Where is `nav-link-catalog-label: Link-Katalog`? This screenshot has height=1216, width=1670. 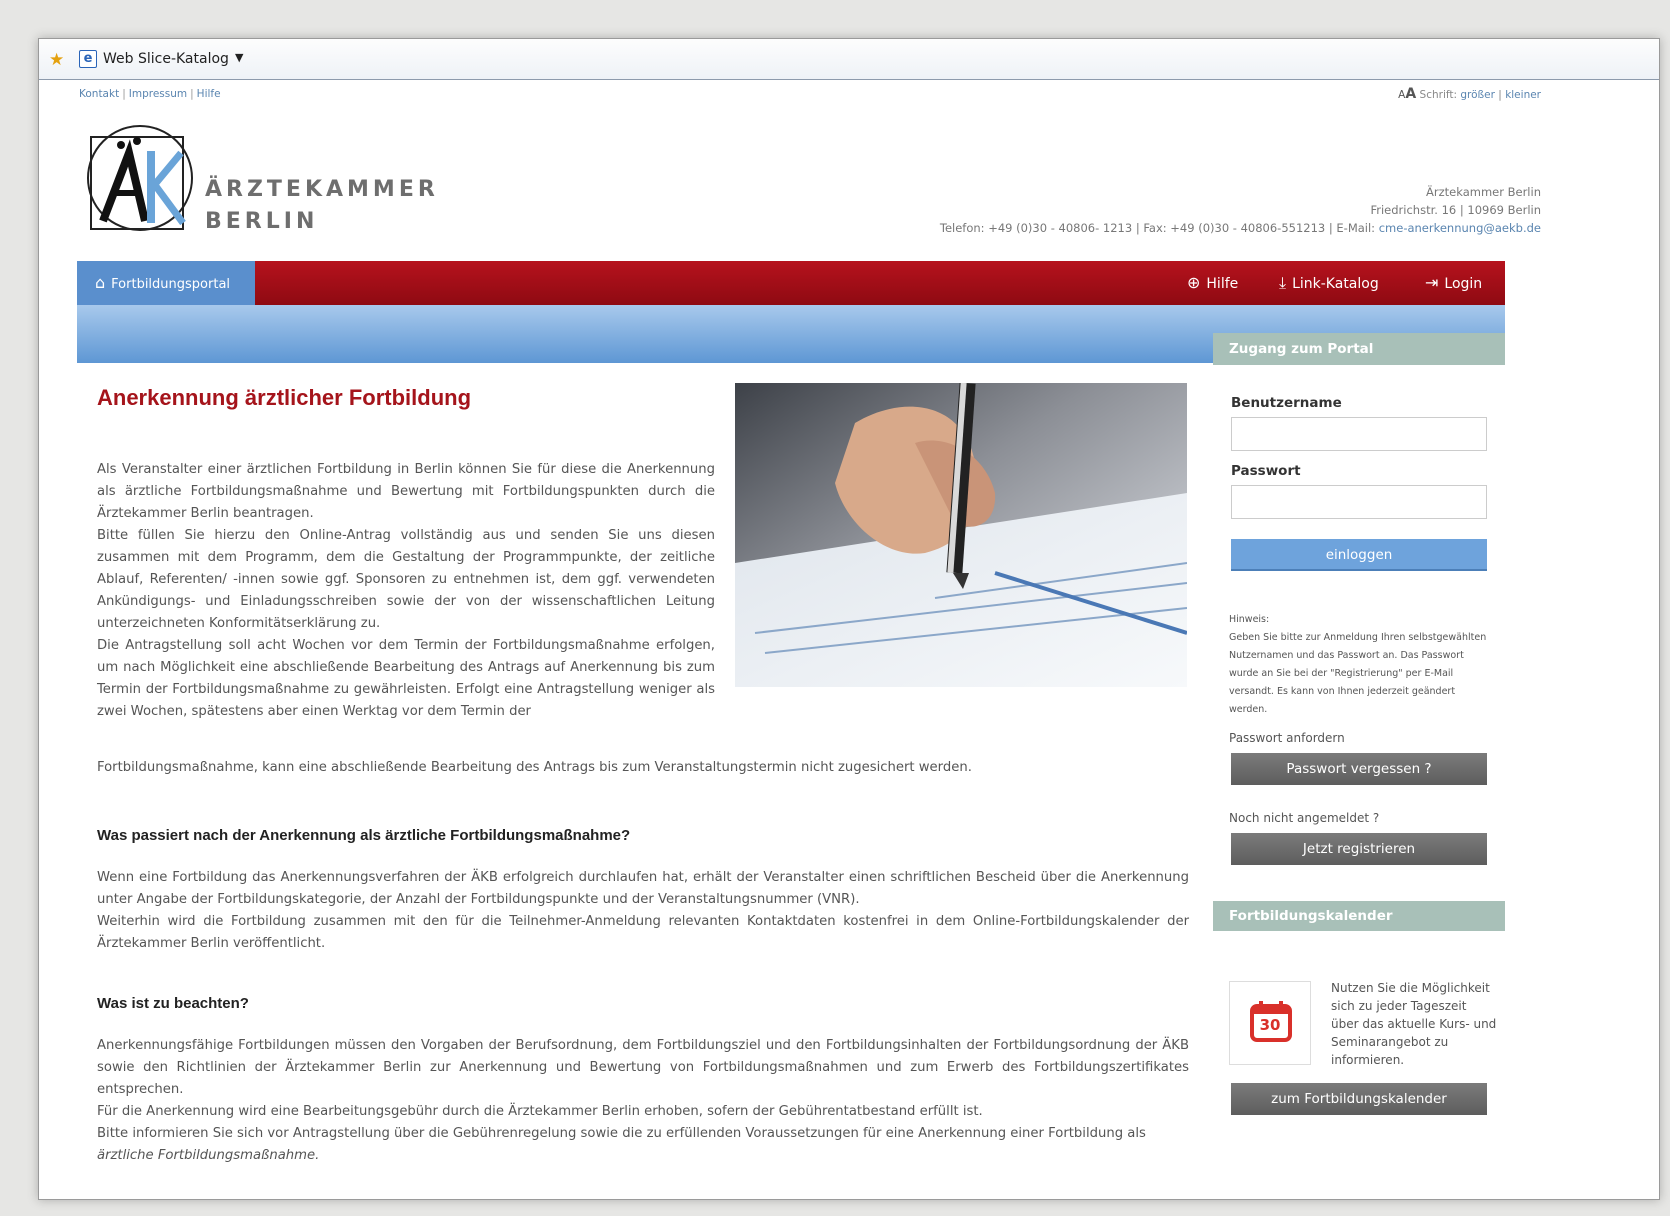
nav-link-catalog-label: Link-Katalog is located at coordinates (1335, 284).